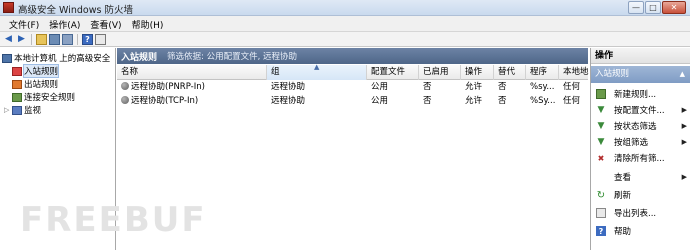 This screenshot has width=690, height=250. I want to click on action-filter-by-group: ▼ 按组筛选 ▶, so click(640, 142).